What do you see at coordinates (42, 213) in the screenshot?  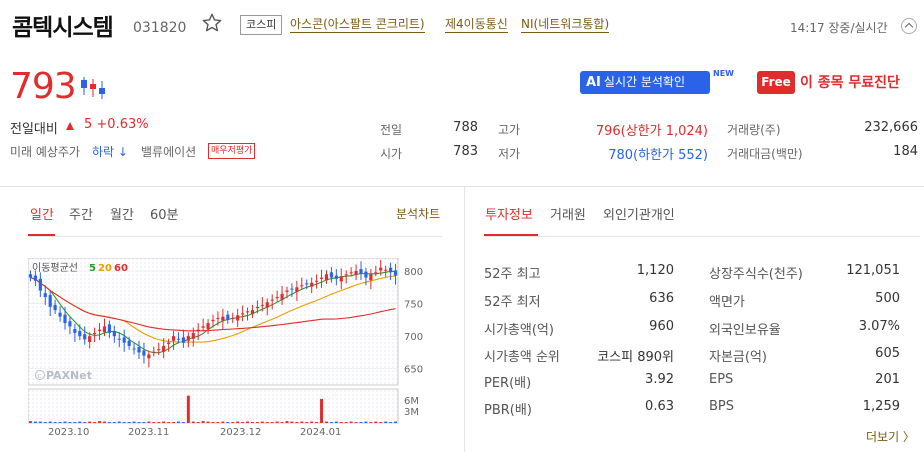 I see `tab-daily: 일간` at bounding box center [42, 213].